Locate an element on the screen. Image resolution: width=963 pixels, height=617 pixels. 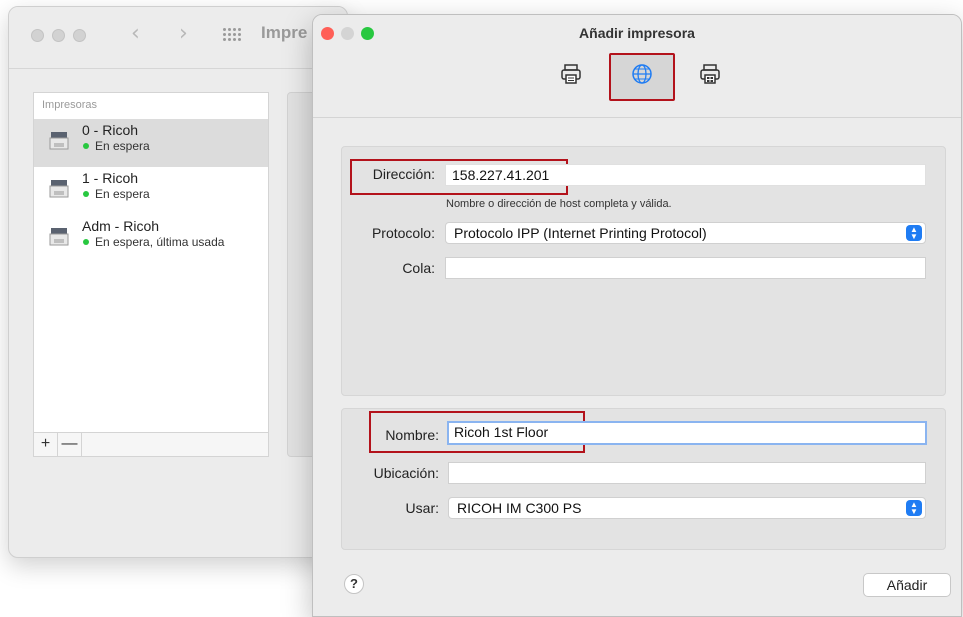
minimize-dot-inactive is located at coordinates (58, 35).